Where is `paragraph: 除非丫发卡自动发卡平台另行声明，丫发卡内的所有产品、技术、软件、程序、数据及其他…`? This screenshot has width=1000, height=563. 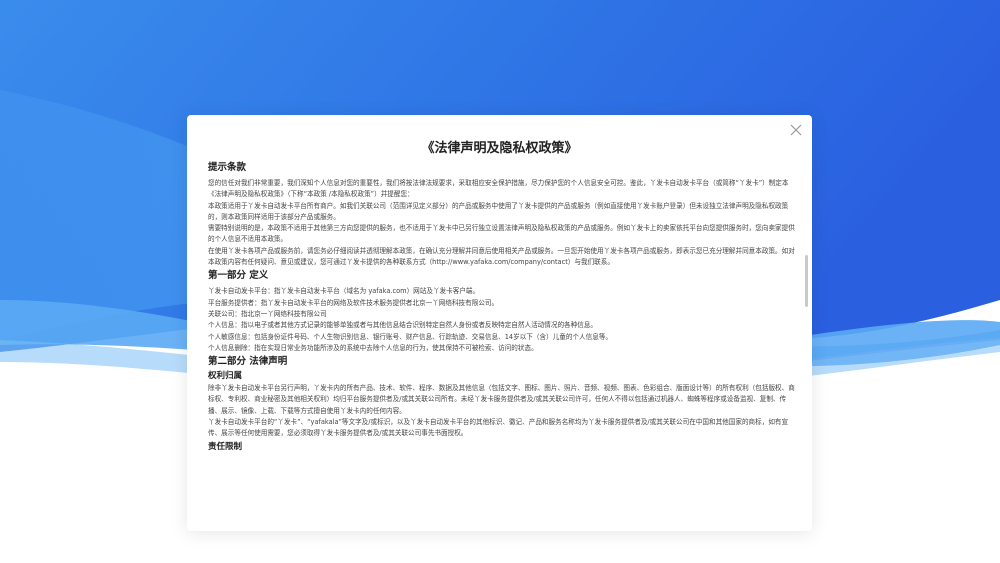
paragraph: 除非丫发卡自动发卡平台另行声明，丫发卡内的所有产品、技术、软件、程序、数据及其他… is located at coordinates (501, 399).